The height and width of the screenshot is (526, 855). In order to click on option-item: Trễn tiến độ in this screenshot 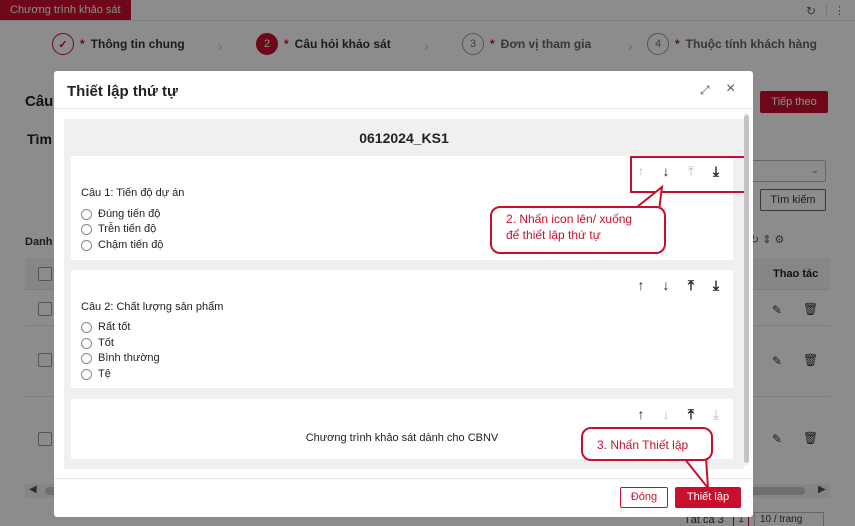, I will do `click(118, 229)`.